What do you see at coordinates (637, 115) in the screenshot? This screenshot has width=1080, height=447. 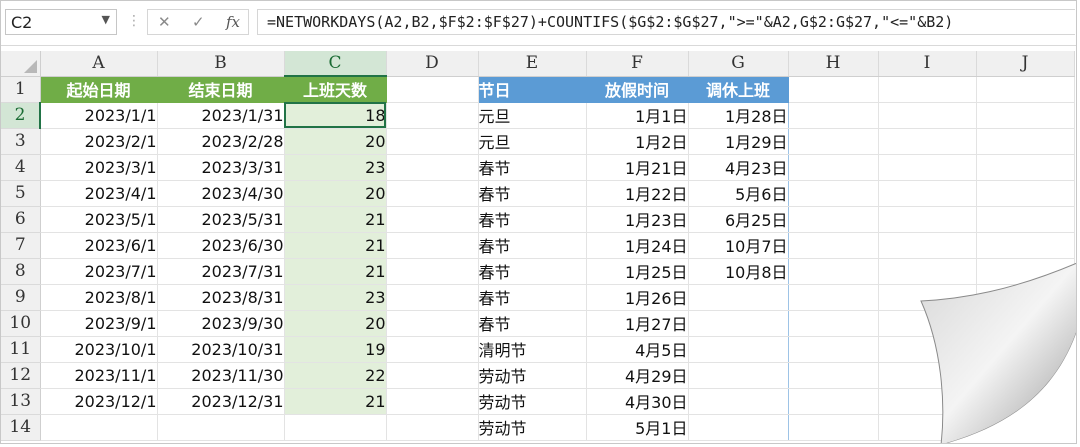 I see `cell-holiday-date: 1月1日` at bounding box center [637, 115].